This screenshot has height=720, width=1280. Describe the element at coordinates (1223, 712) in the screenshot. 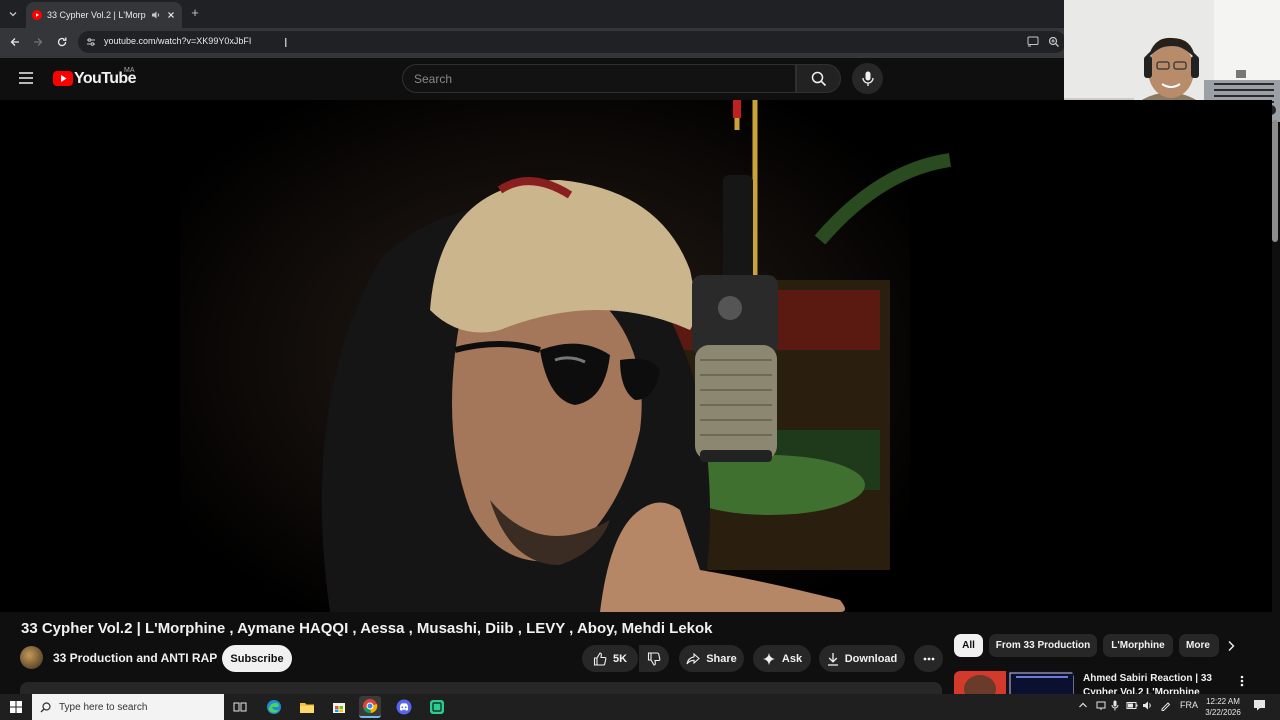

I see `clock-date: 3/22/2026` at that location.